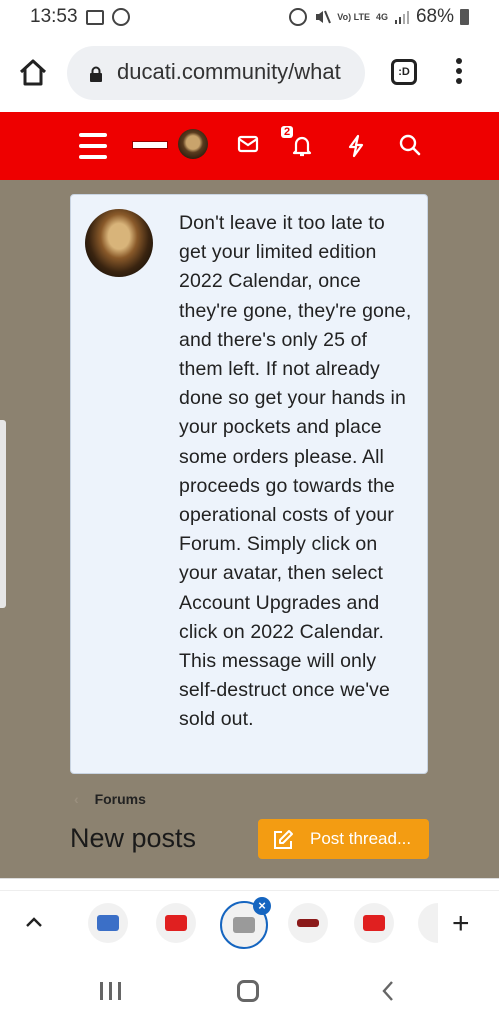 This screenshot has width=499, height=1024. I want to click on signal-icon, so click(401, 17).